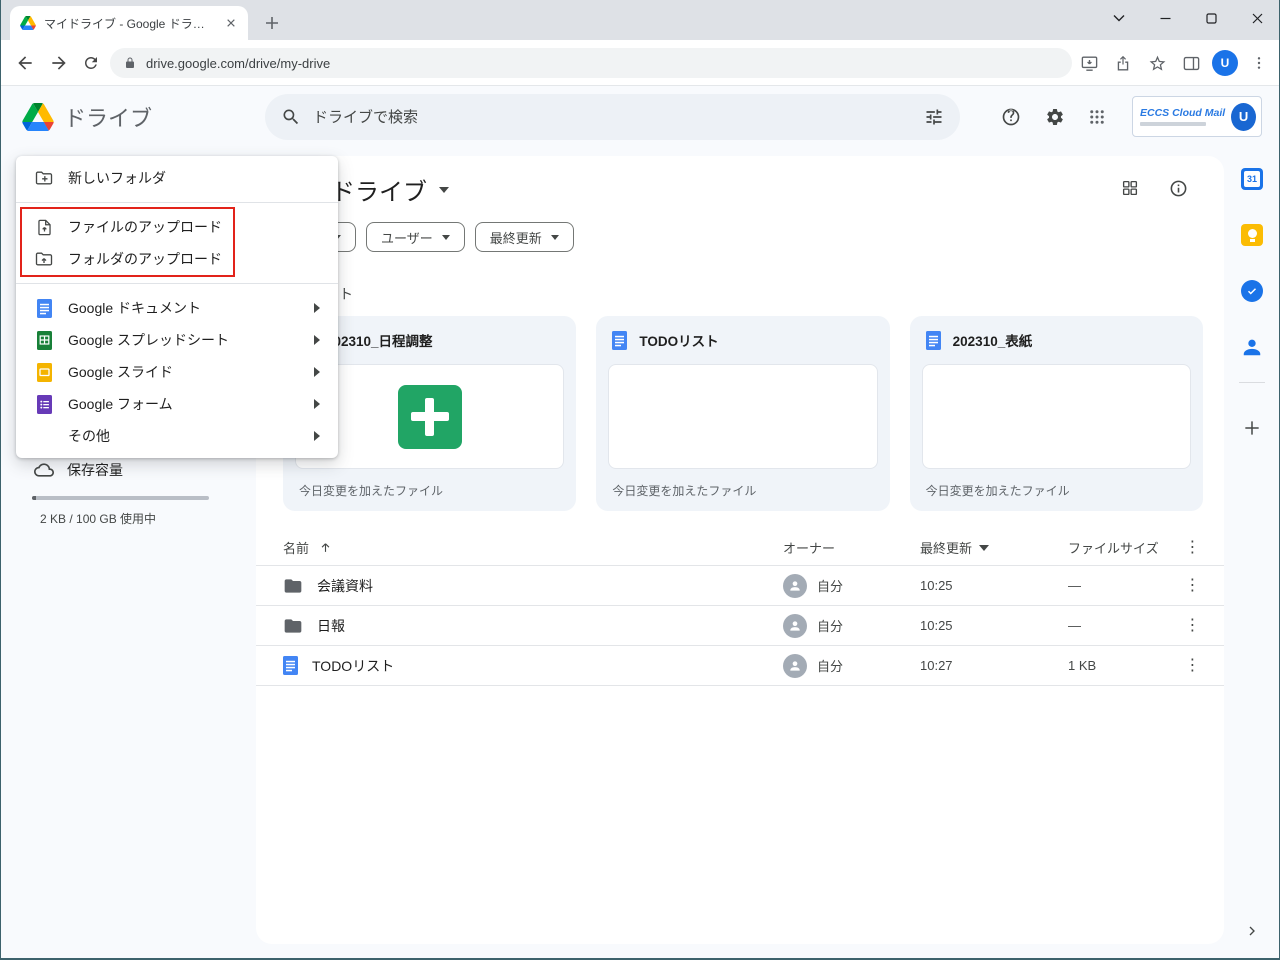  What do you see at coordinates (1130, 188) in the screenshot?
I see `layout-toggle-icon` at bounding box center [1130, 188].